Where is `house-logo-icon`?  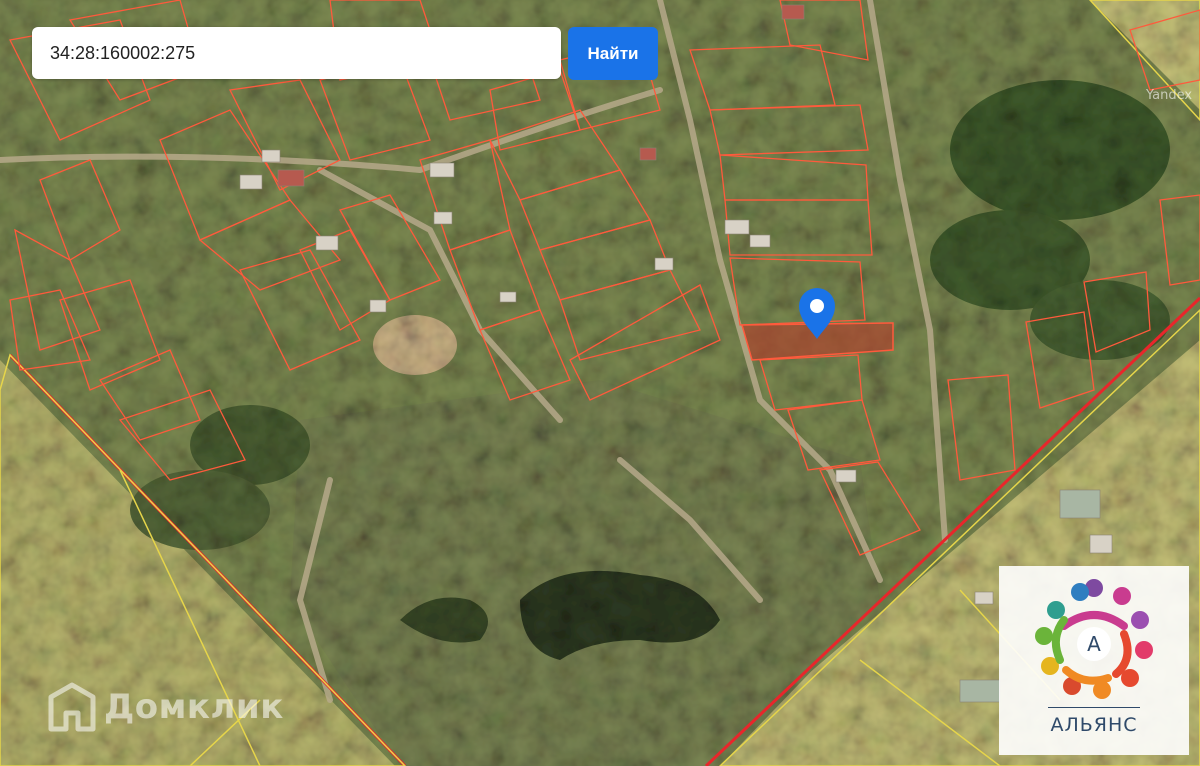
house-logo-icon is located at coordinates (72, 707).